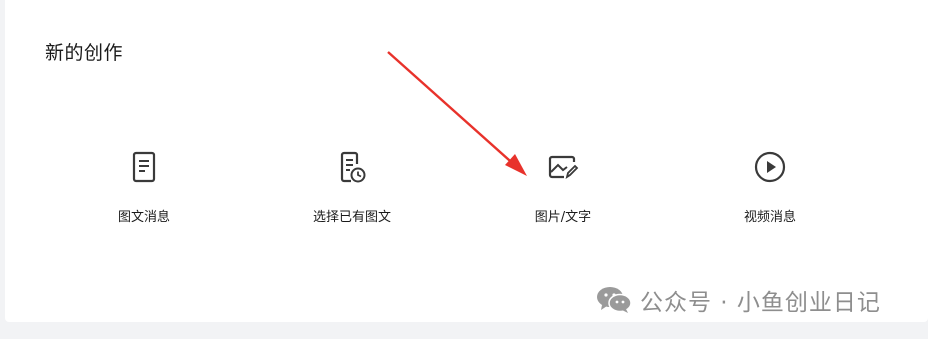  What do you see at coordinates (351, 217) in the screenshot?
I see `option-label: 选择已有图文` at bounding box center [351, 217].